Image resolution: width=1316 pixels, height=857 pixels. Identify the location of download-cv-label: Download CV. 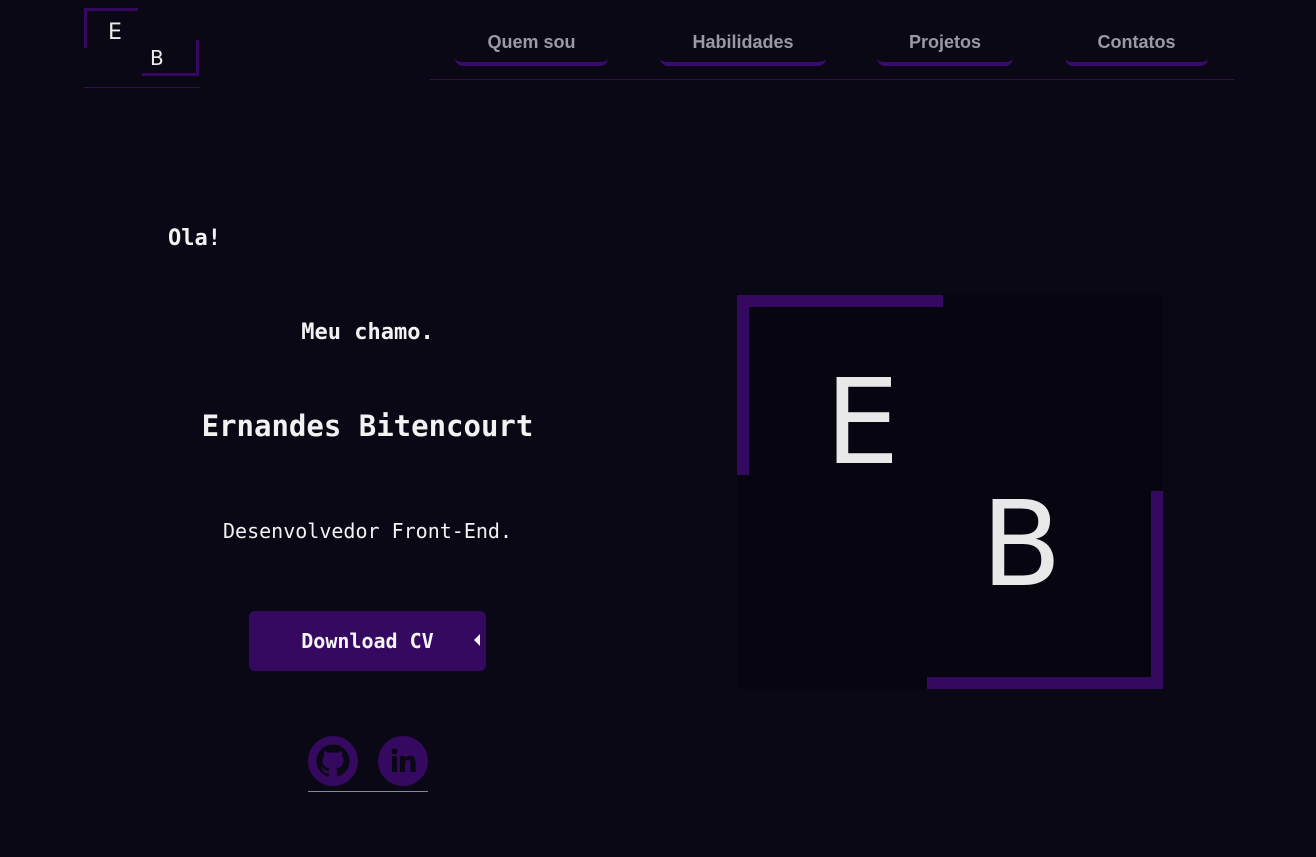
(367, 641).